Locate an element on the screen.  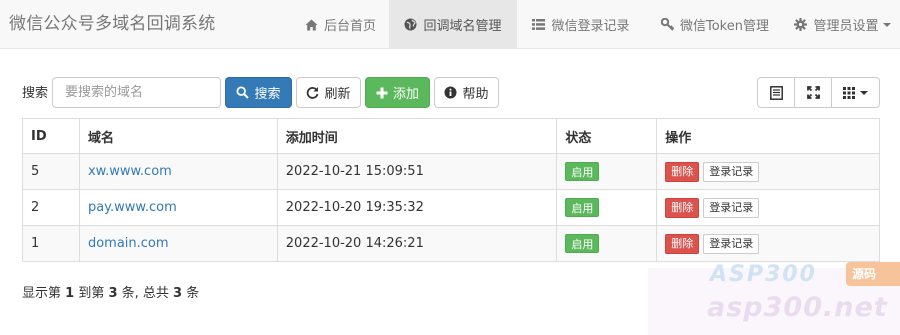
watermark-url-text: asp300.net is located at coordinates (797, 307).